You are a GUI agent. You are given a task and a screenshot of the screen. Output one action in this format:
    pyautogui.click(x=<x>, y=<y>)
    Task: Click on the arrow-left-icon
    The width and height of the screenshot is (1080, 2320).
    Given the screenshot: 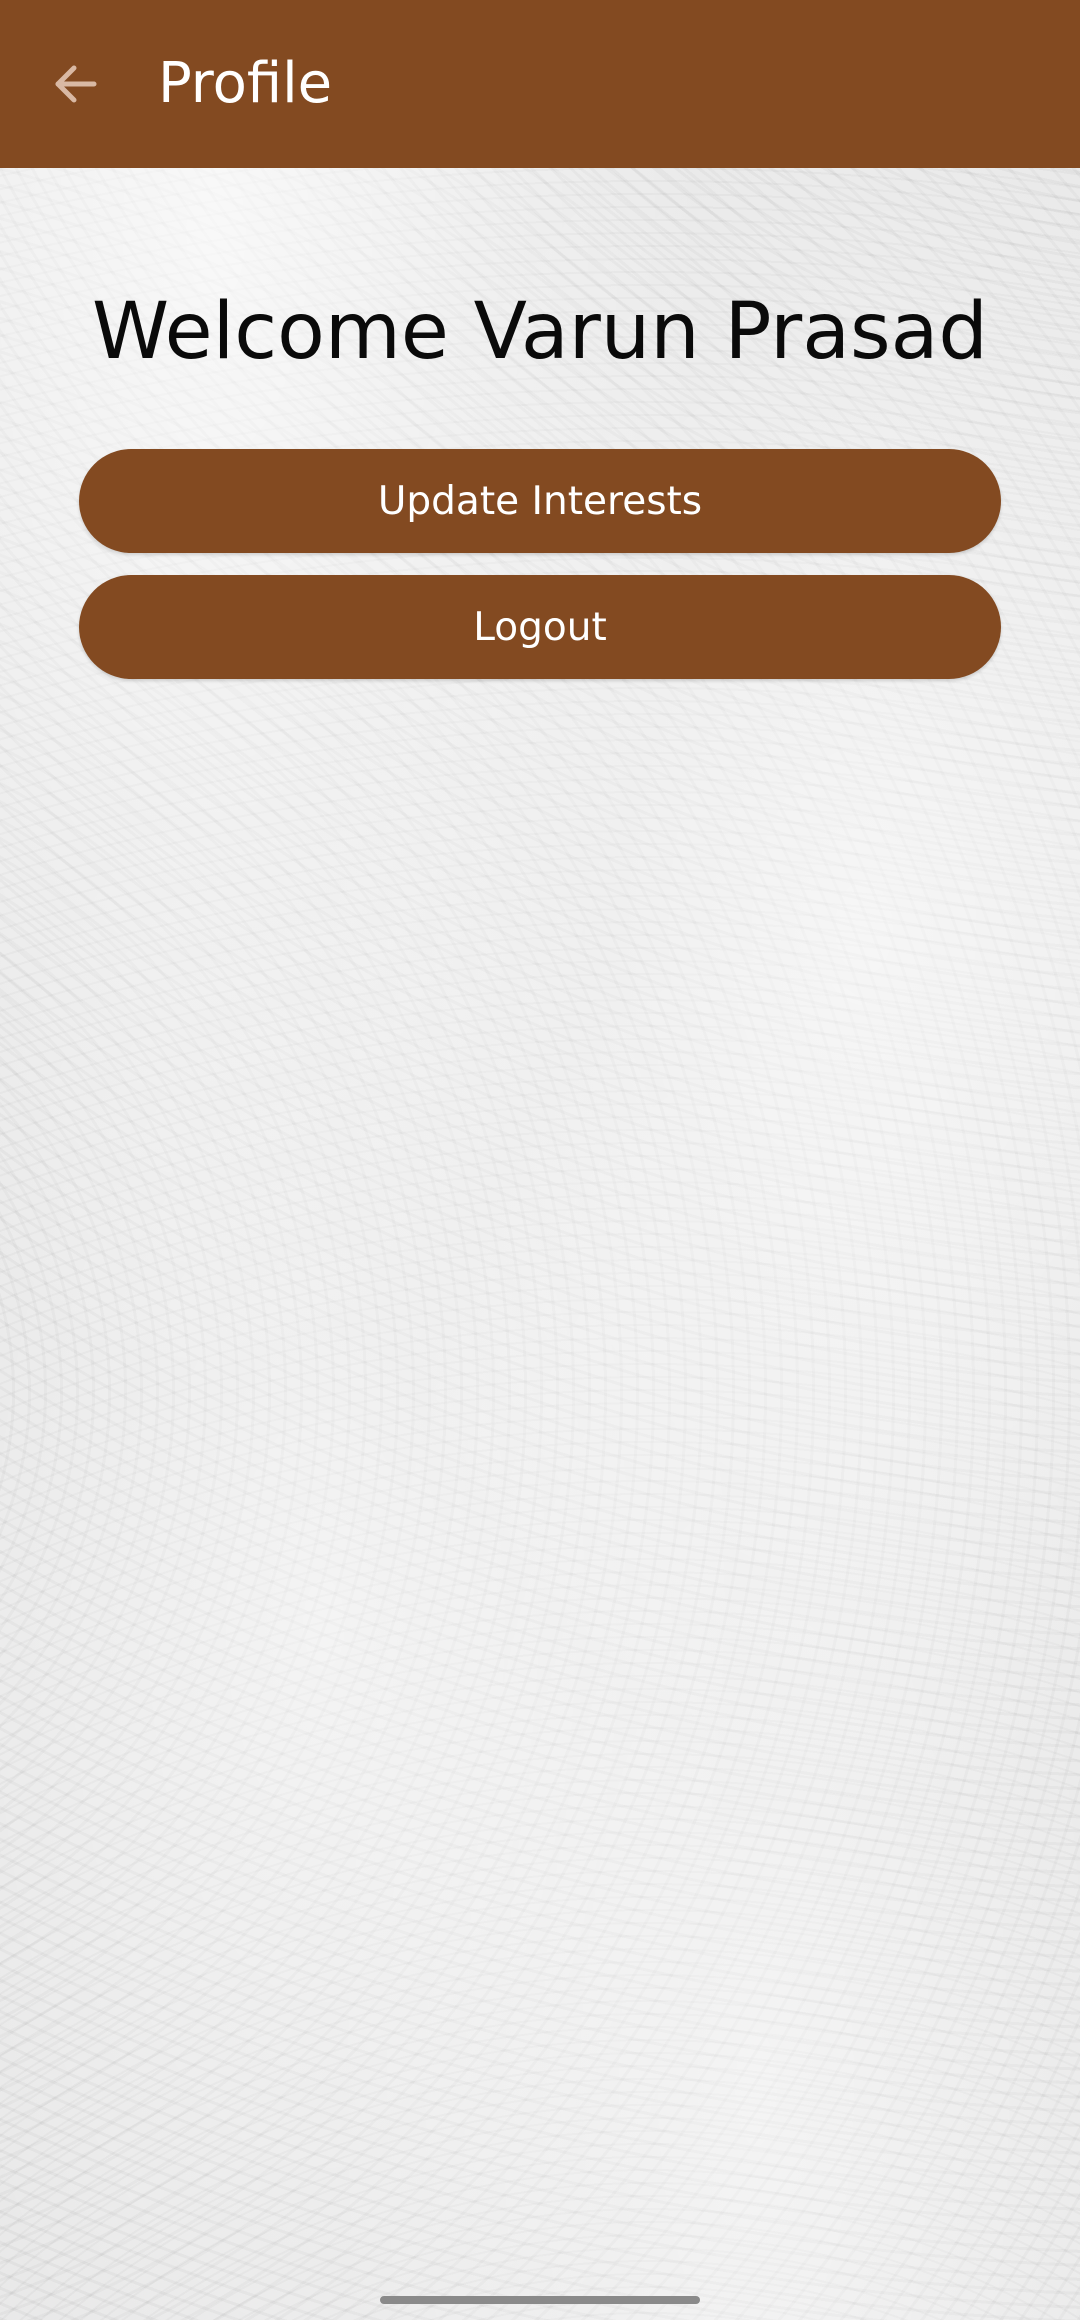 What is the action you would take?
    pyautogui.click(x=76, y=84)
    